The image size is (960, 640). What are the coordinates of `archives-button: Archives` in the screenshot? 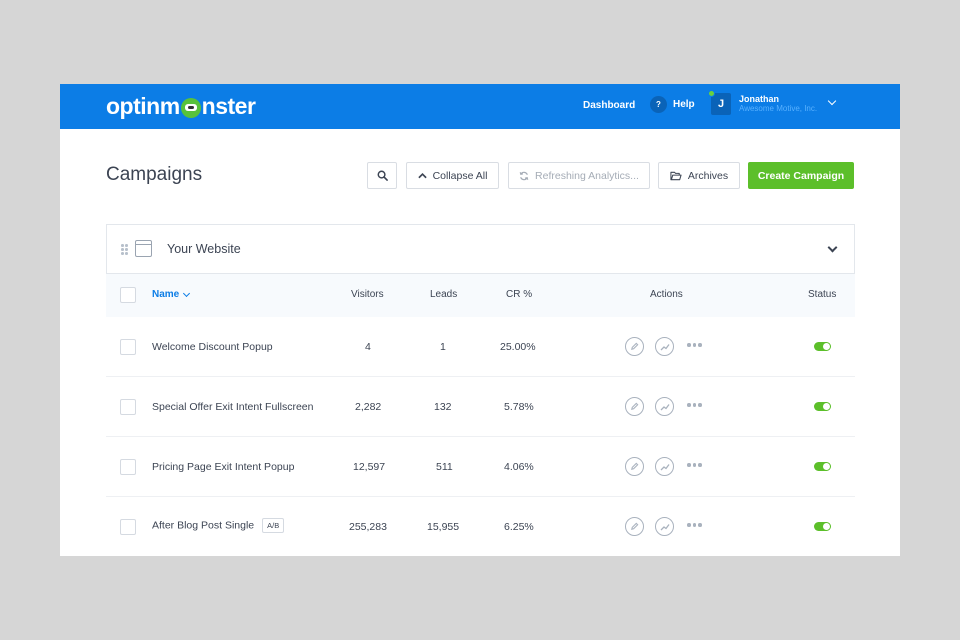 It's located at (699, 175).